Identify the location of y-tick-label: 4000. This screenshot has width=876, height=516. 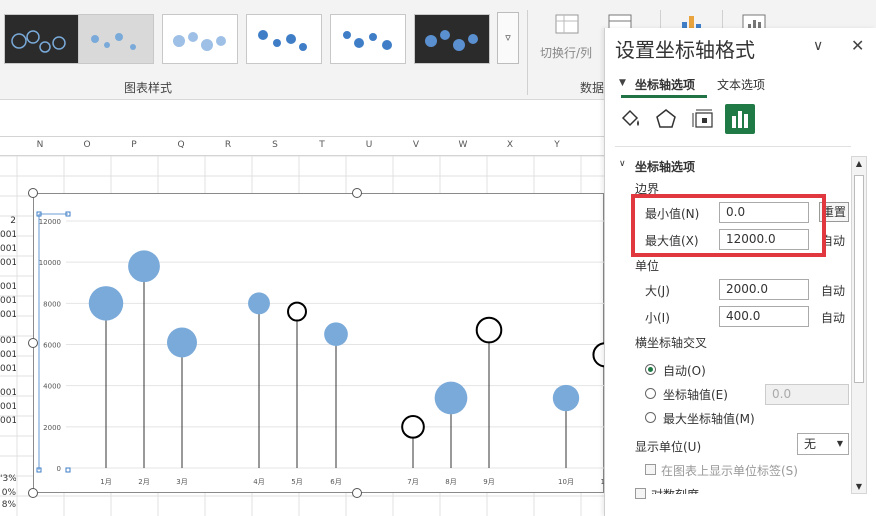
(52, 387).